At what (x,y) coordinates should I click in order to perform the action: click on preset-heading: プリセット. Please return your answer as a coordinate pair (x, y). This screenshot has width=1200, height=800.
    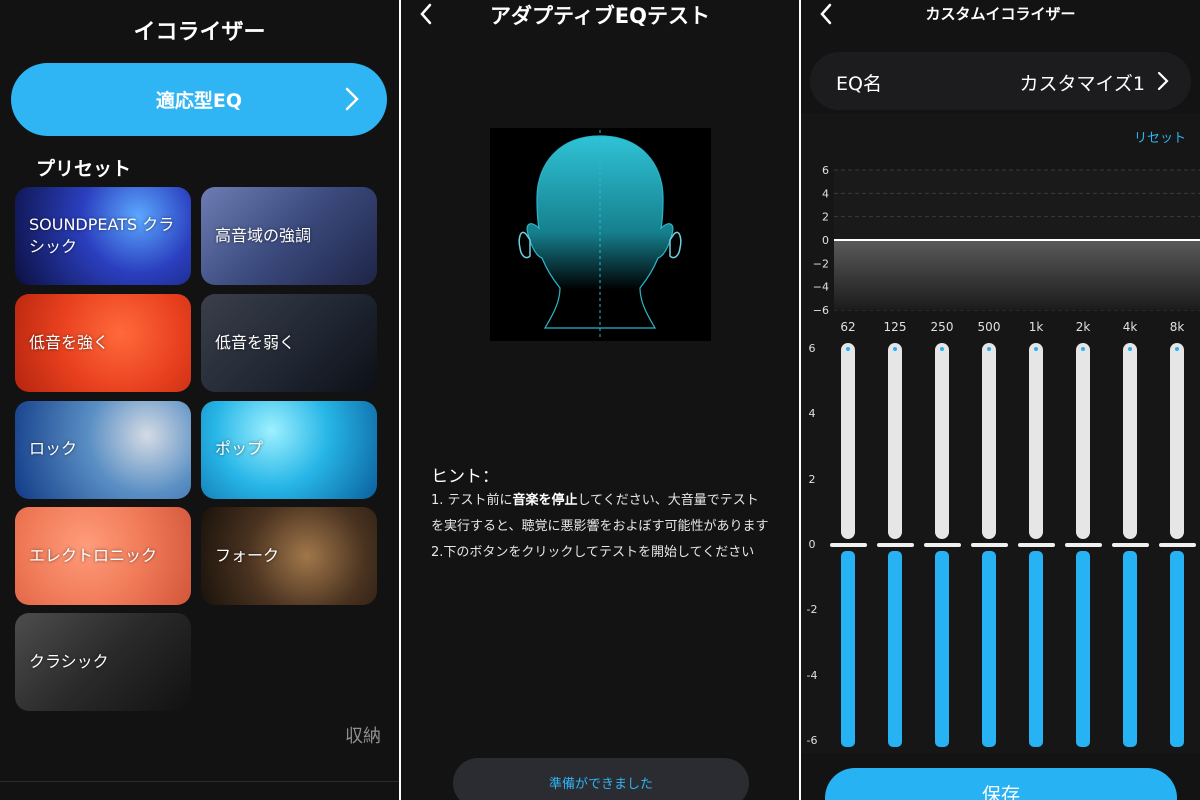
    Looking at the image, I should click on (84, 169).